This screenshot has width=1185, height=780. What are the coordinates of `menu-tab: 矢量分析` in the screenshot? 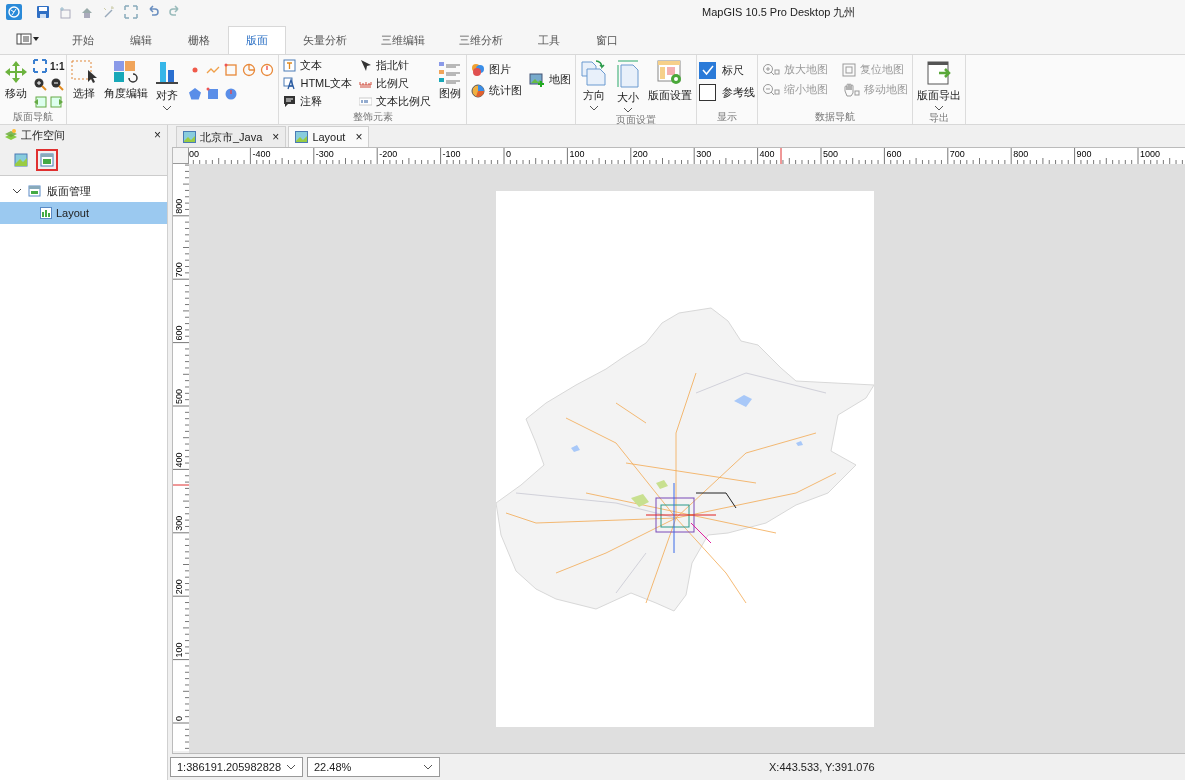 It's located at (325, 40).